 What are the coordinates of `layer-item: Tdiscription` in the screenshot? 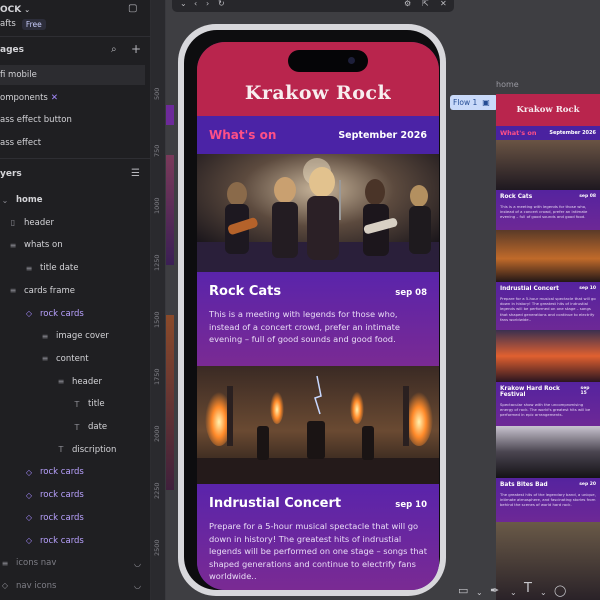 It's located at (75, 450).